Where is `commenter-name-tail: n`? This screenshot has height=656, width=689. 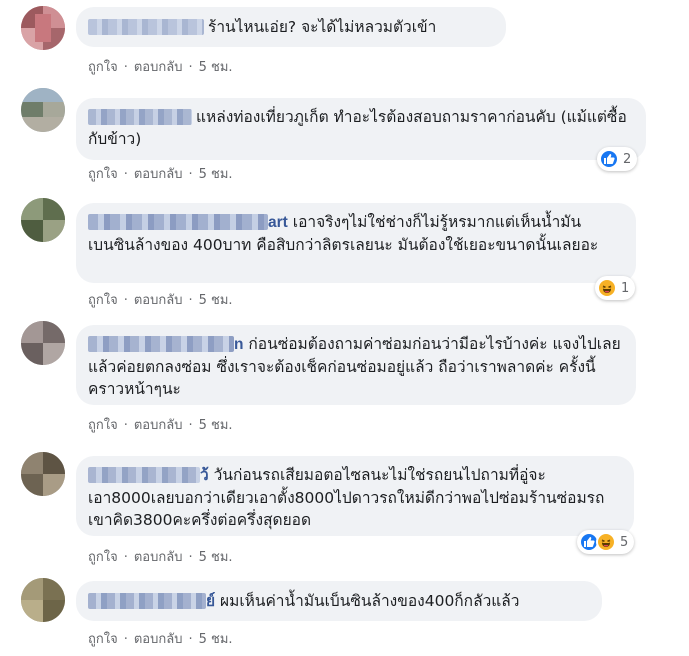
commenter-name-tail: n is located at coordinates (238, 344).